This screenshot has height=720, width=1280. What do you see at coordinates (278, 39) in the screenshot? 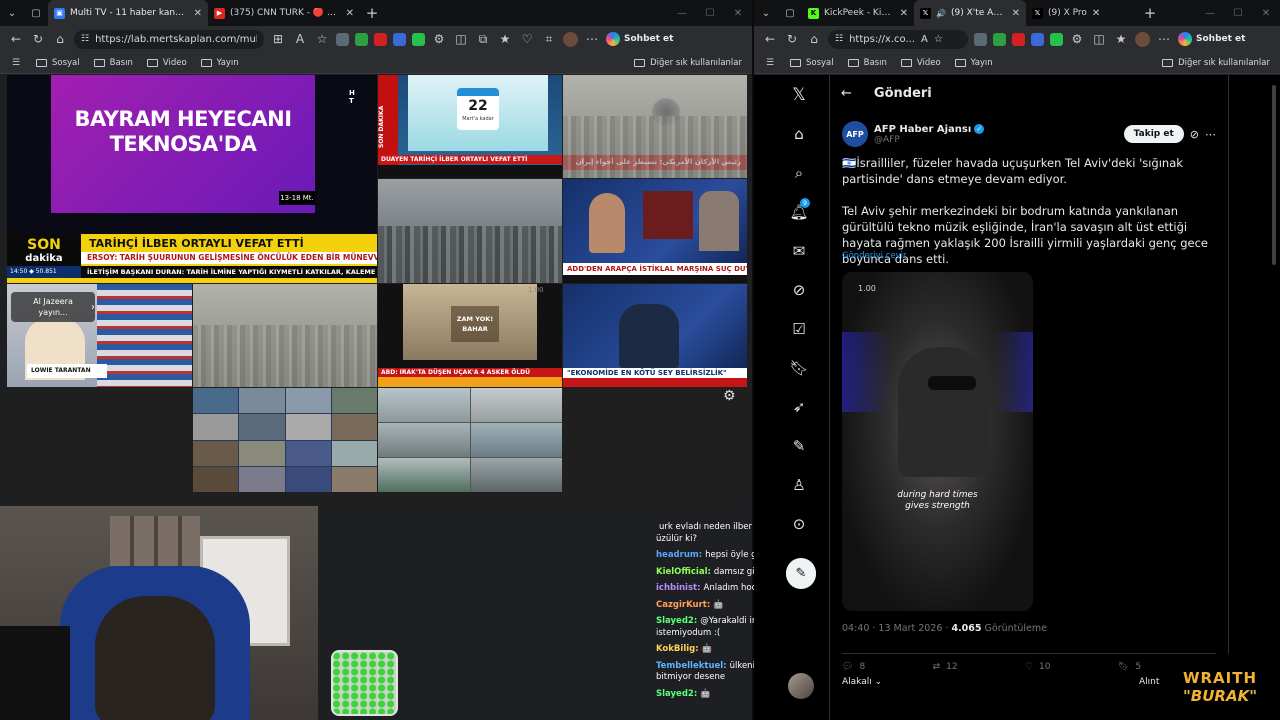
I see `app-available-icon: ⊞` at bounding box center [278, 39].